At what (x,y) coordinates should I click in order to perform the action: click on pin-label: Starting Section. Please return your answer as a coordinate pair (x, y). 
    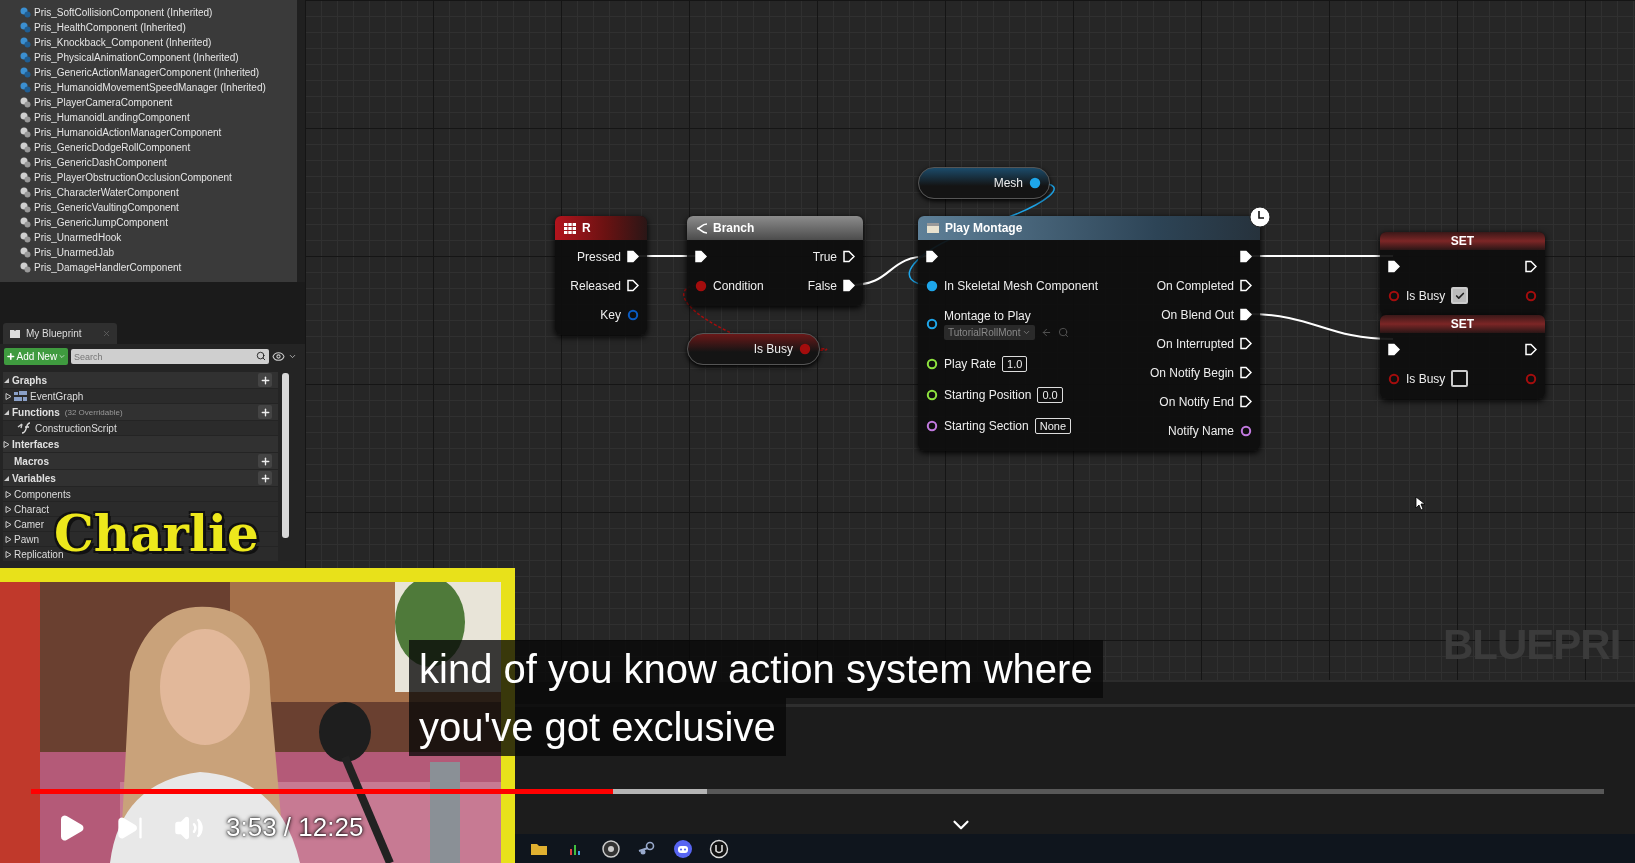
    Looking at the image, I should click on (986, 425).